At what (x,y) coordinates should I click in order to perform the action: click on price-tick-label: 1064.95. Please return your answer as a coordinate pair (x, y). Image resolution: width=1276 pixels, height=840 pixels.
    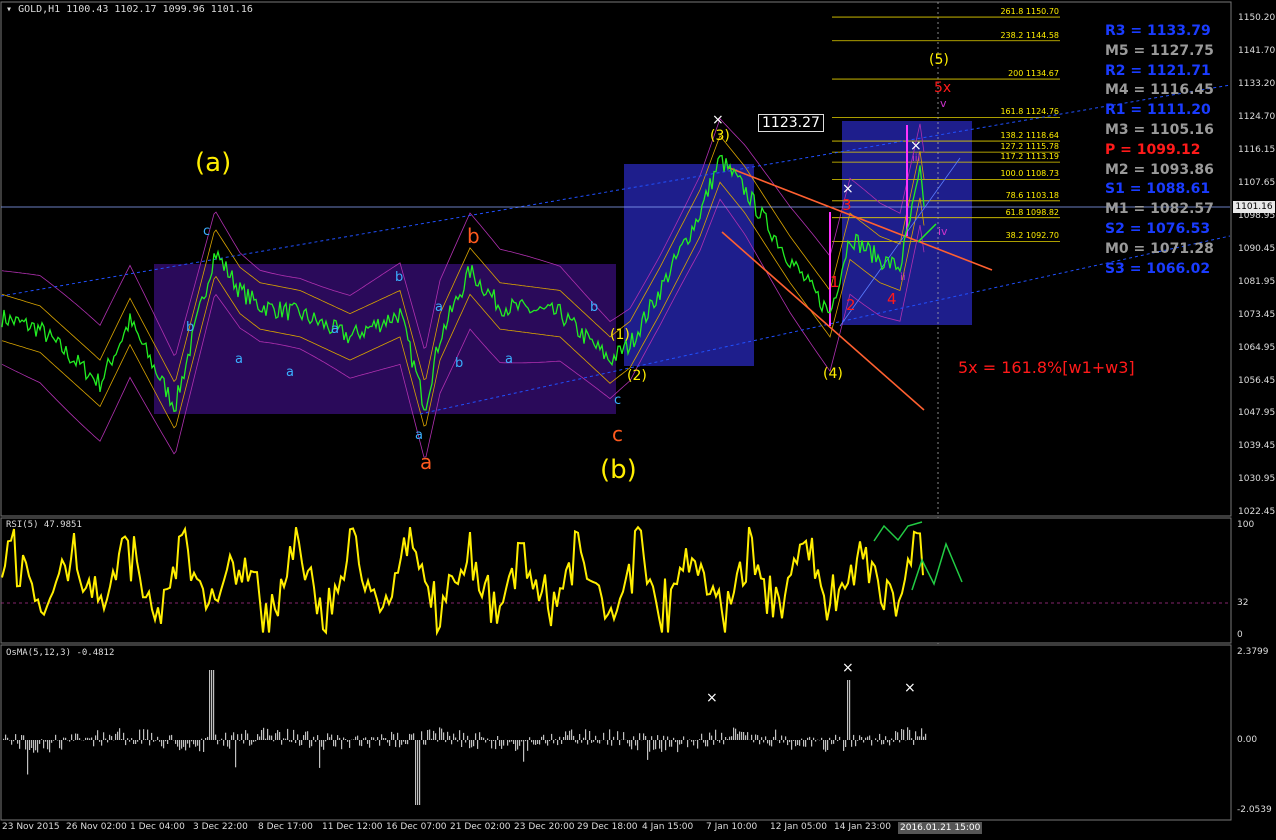
    Looking at the image, I should click on (1257, 347).